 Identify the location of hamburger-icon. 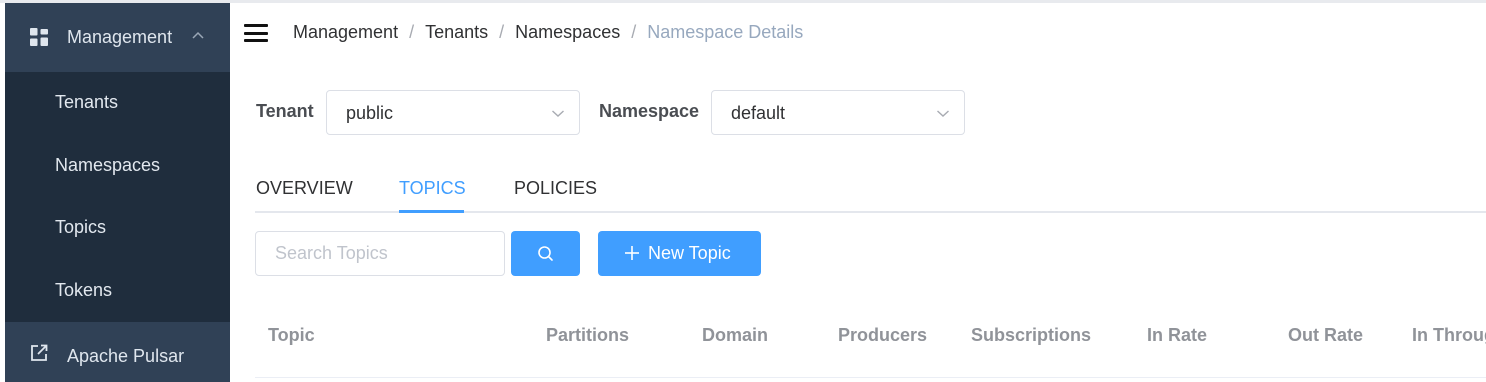
(256, 33).